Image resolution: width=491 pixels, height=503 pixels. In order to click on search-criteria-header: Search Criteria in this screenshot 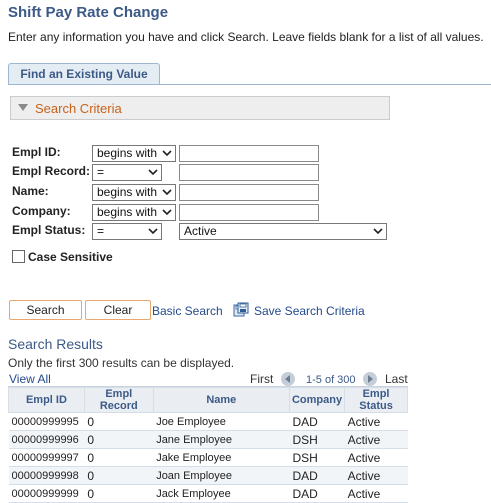, I will do `click(200, 108)`.